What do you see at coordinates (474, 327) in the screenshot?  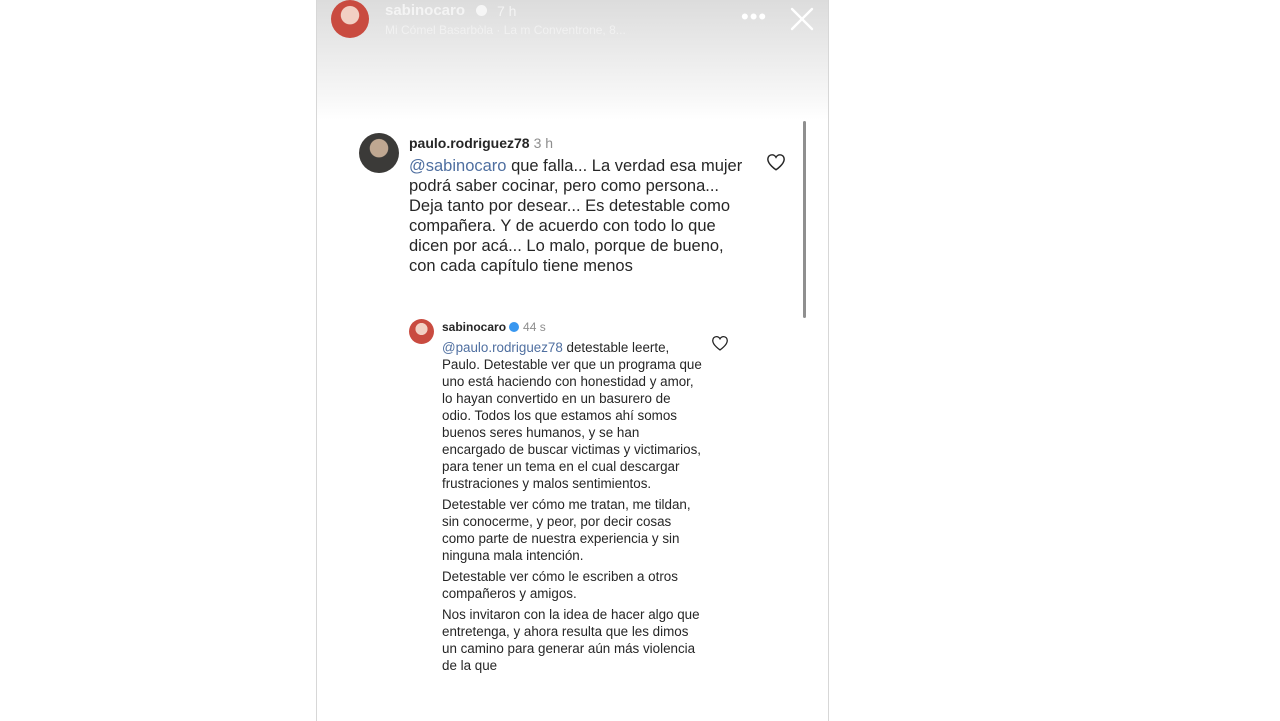 I see `reply-username: sabinocaro` at bounding box center [474, 327].